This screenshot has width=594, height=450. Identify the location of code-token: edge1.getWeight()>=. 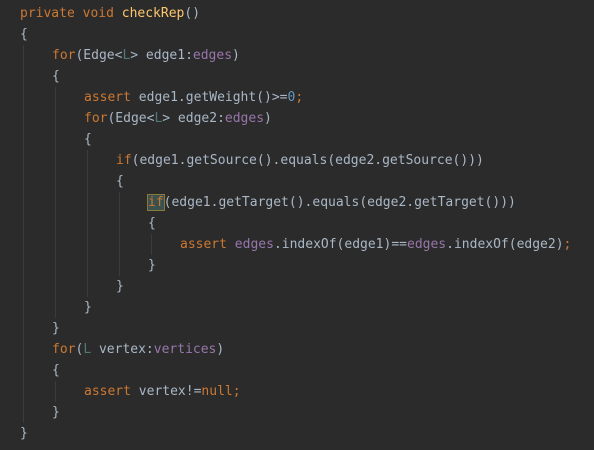
(213, 97).